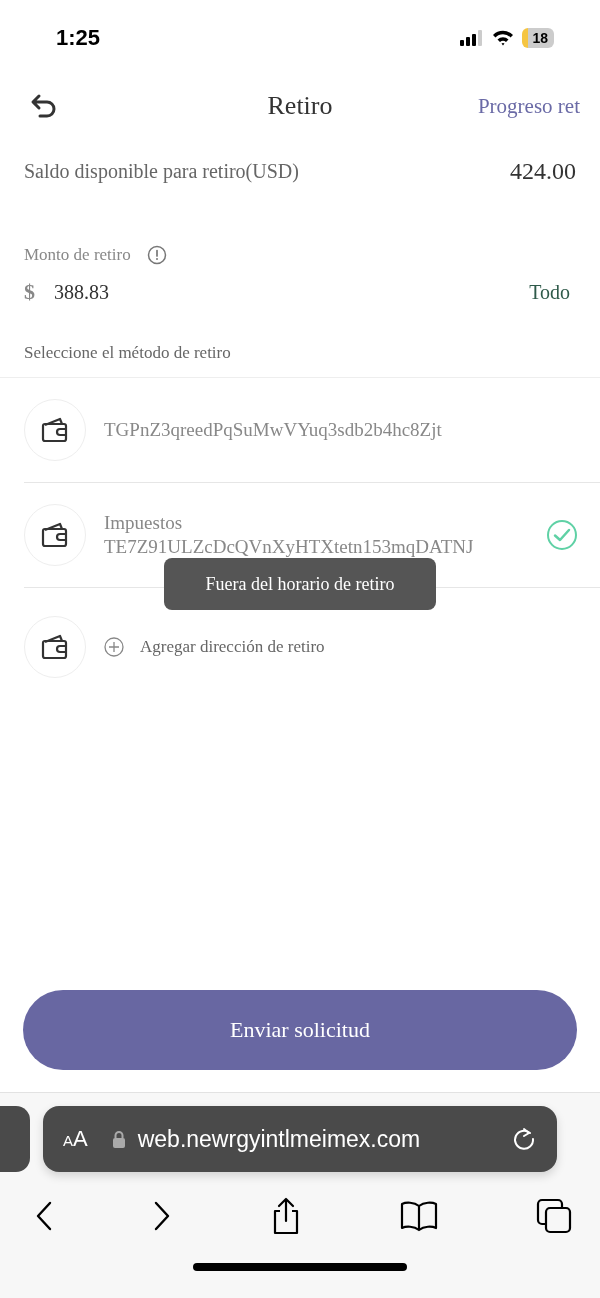  Describe the element at coordinates (472, 38) in the screenshot. I see `signal-icon` at that location.